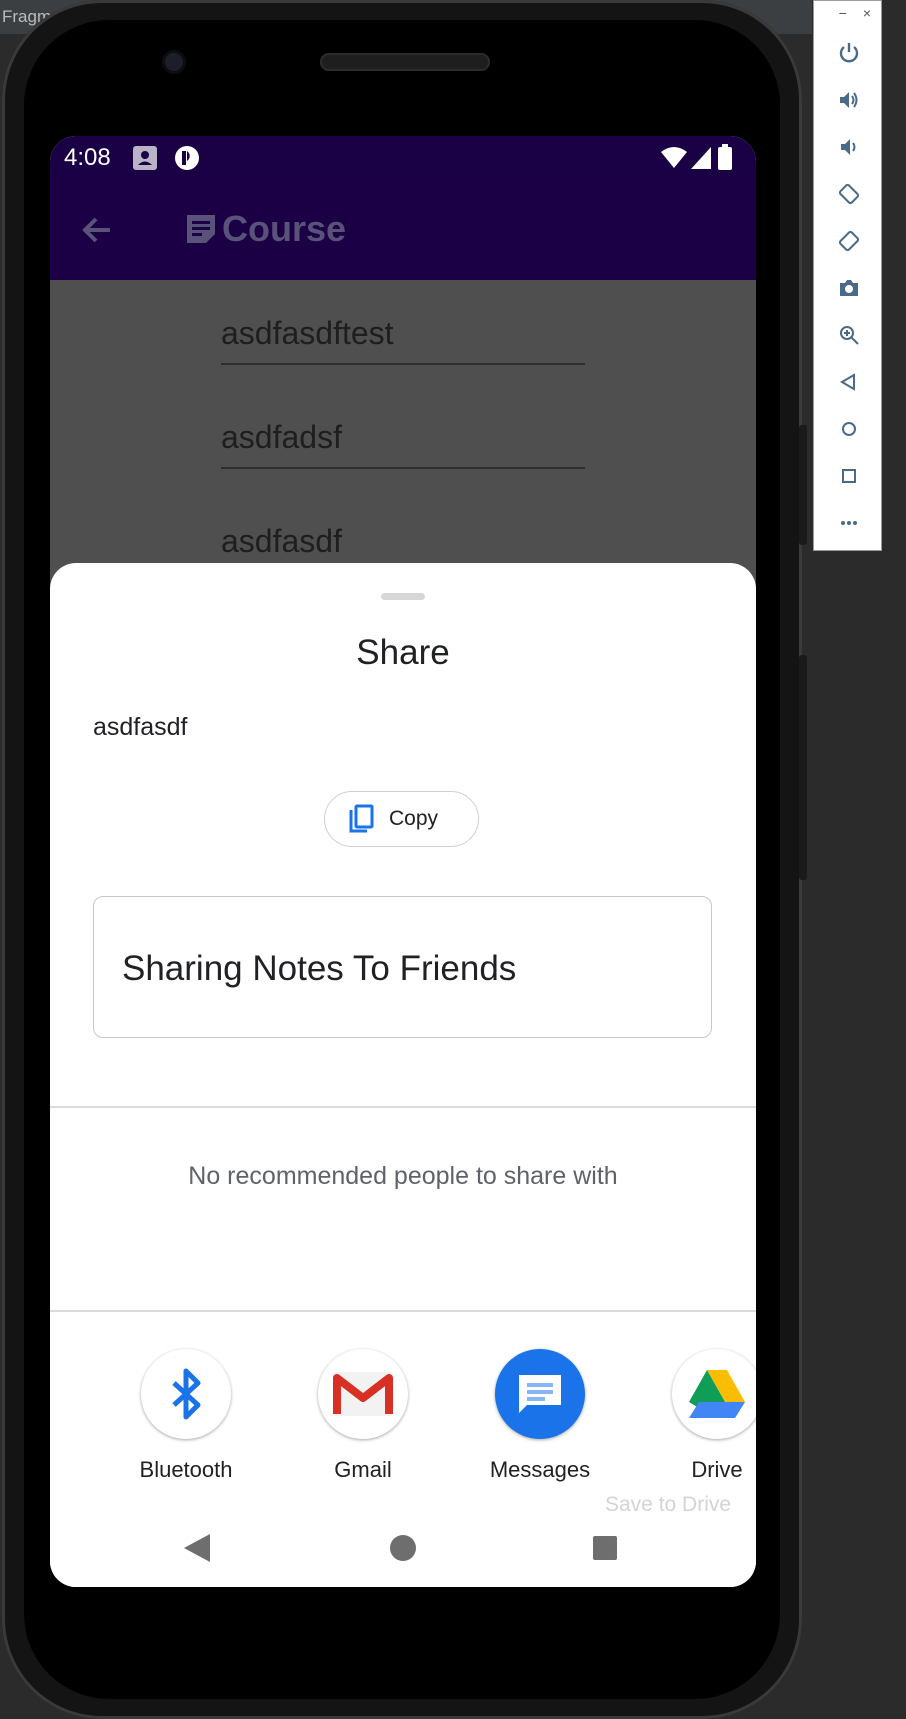  I want to click on no-recommendations-text: No recommended people to share with, so click(403, 1176).